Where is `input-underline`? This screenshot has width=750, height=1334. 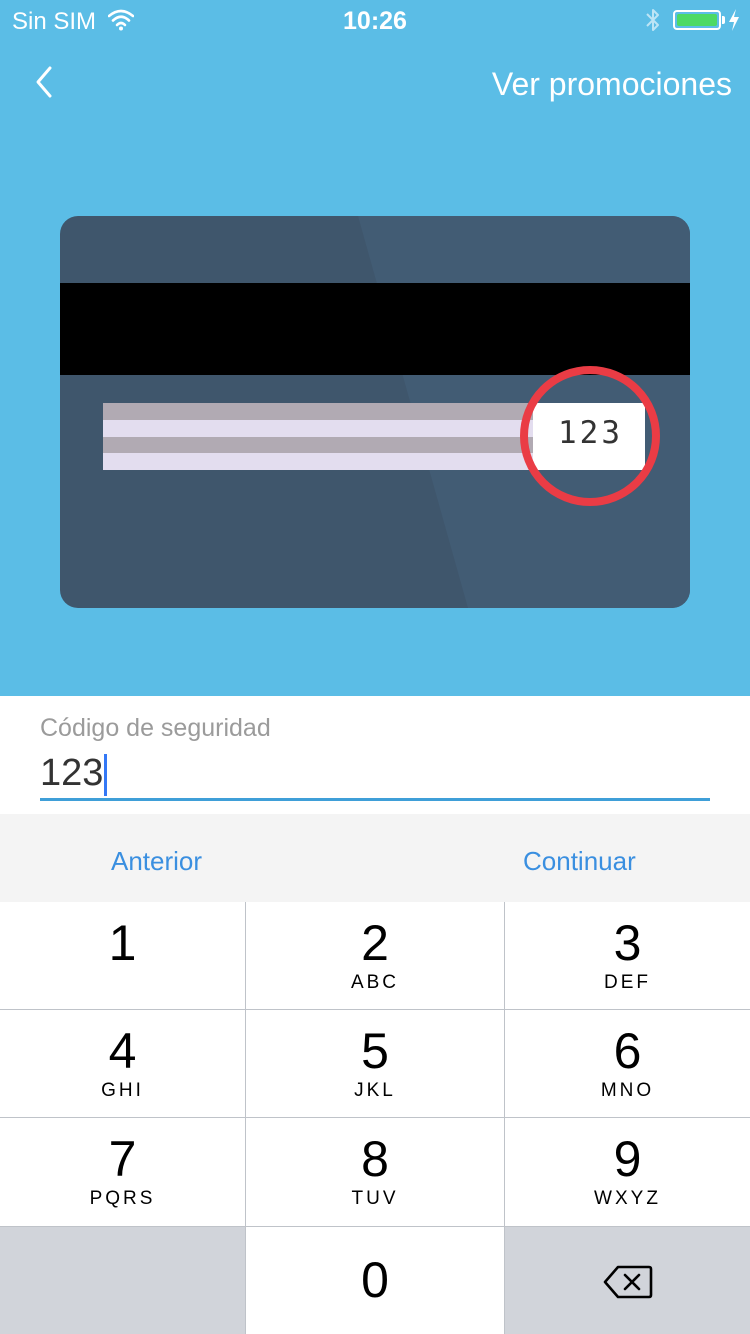
input-underline is located at coordinates (375, 799).